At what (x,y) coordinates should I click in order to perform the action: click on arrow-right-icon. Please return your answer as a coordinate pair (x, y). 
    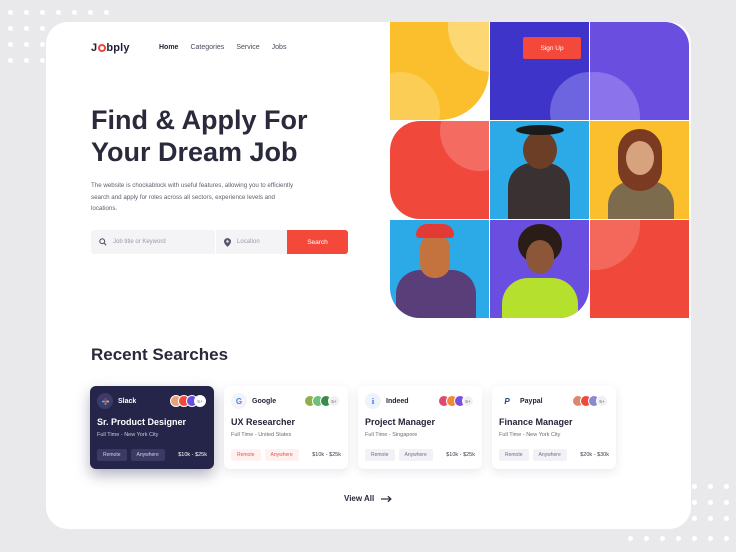
    Looking at the image, I should click on (387, 498).